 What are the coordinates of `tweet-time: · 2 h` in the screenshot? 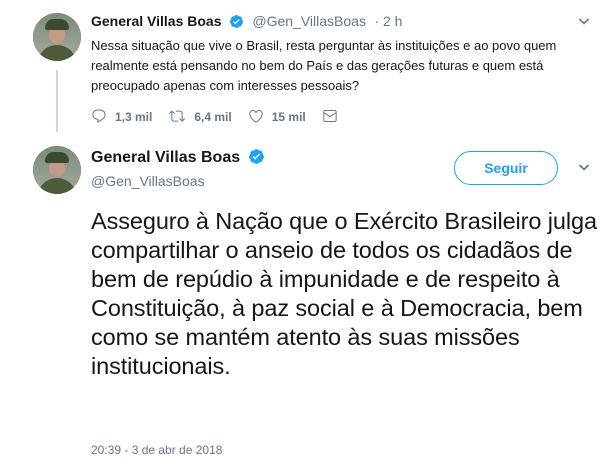 It's located at (388, 21).